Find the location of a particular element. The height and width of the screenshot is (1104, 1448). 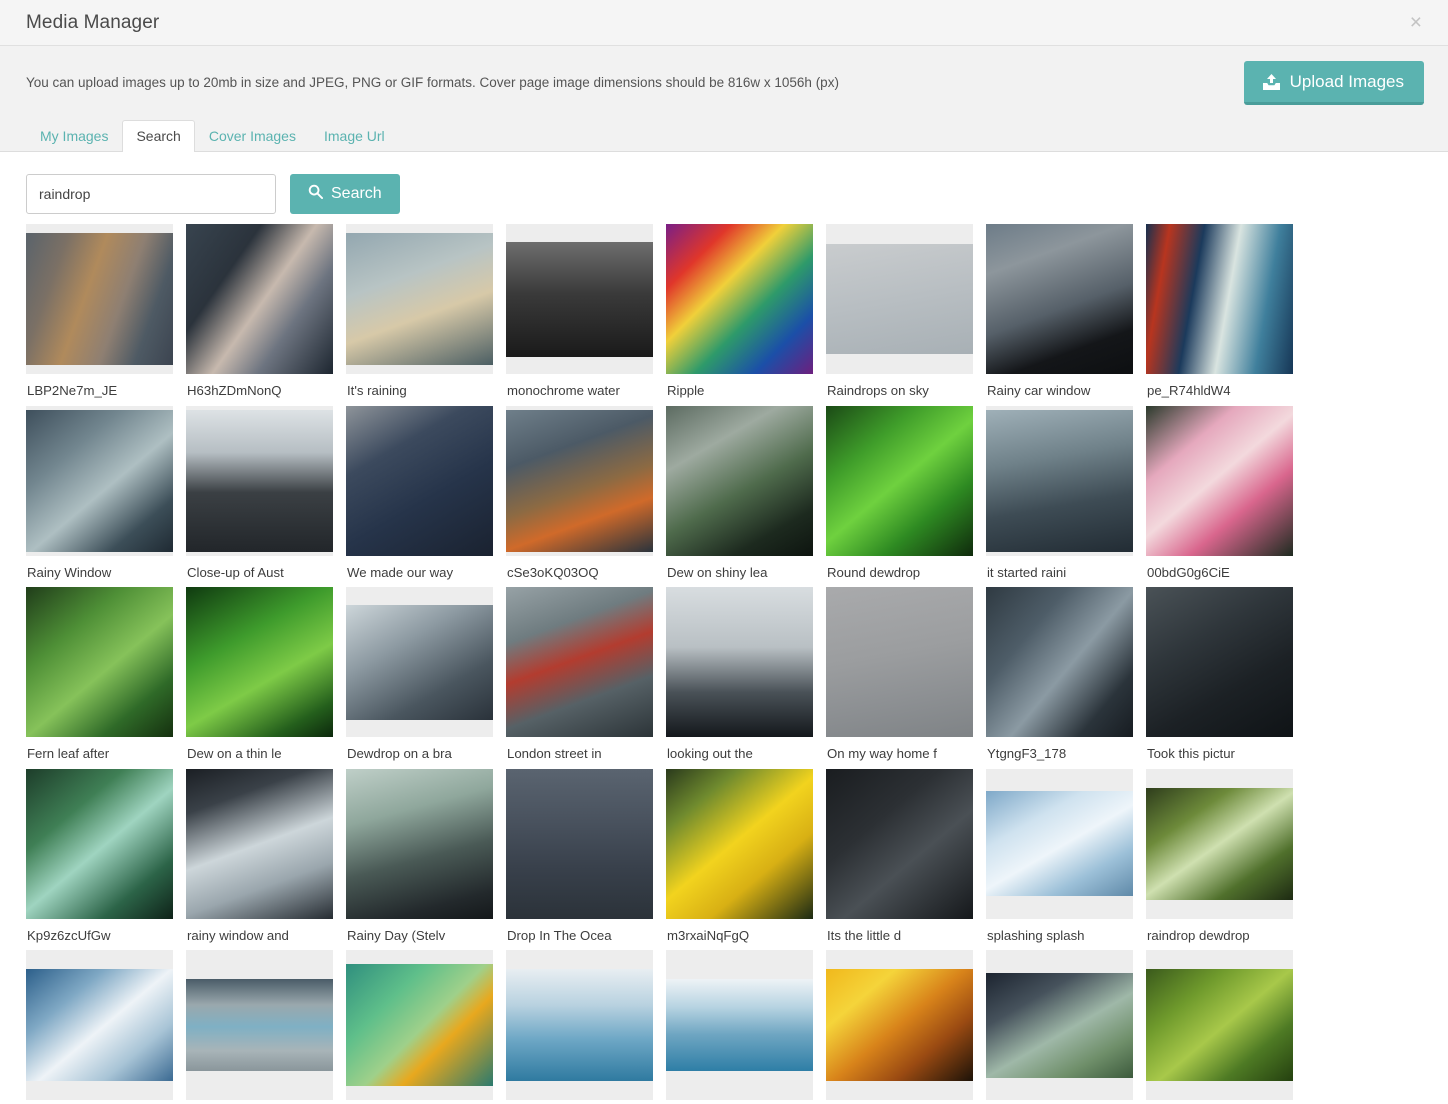

image-result-tile: 00bdG0g6CiE is located at coordinates (1219, 493).